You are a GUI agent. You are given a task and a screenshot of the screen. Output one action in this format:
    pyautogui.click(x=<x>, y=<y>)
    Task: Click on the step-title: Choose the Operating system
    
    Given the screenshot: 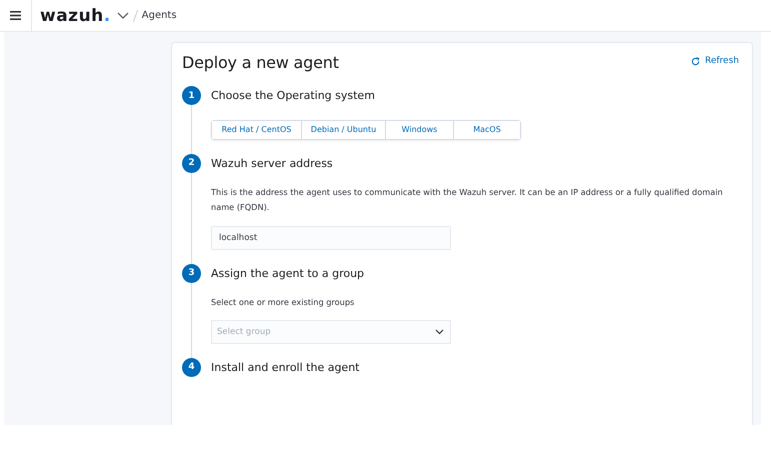 What is the action you would take?
    pyautogui.click(x=293, y=95)
    